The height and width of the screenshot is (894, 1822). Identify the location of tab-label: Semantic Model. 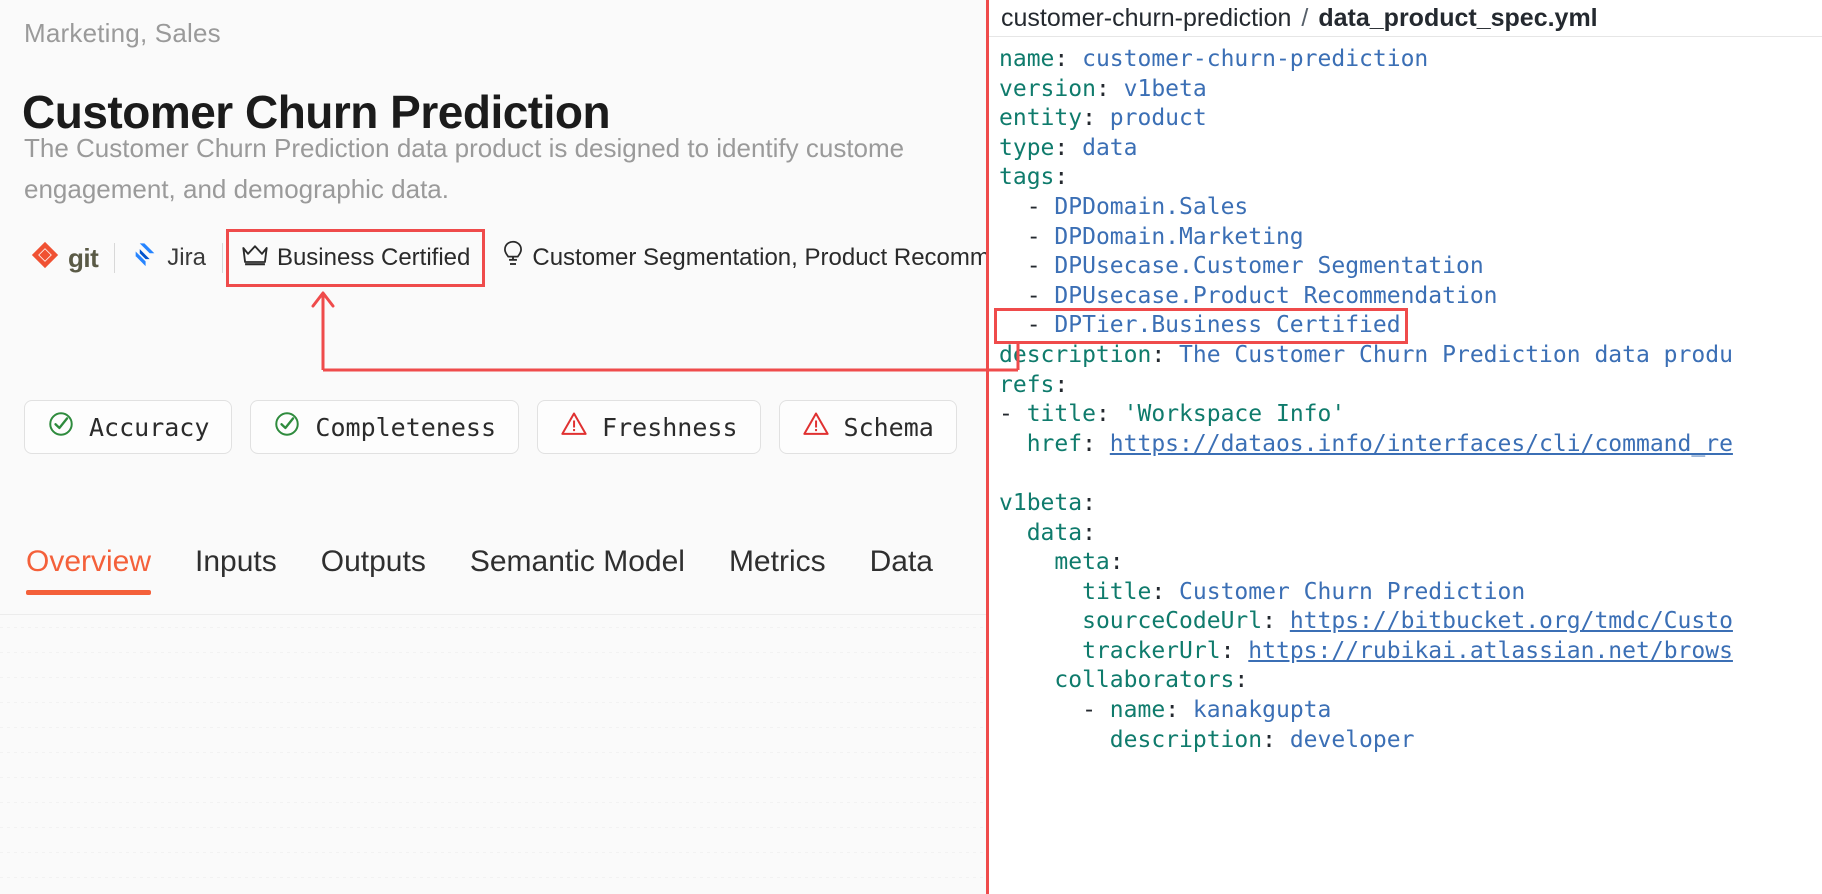
(577, 561).